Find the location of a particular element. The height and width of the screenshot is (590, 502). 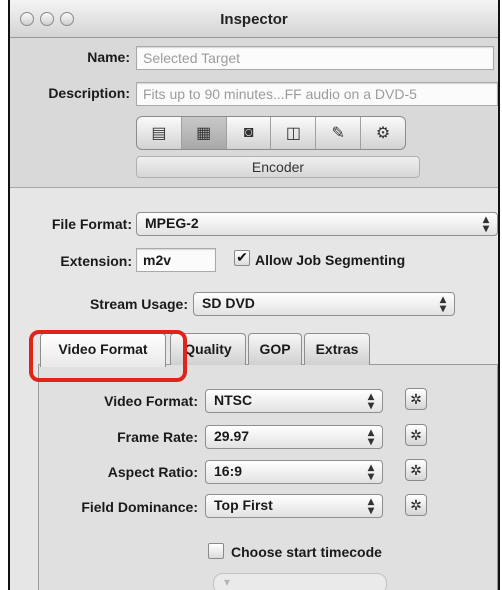

stream-usage-popup: SD DVD ▴ ▾ is located at coordinates (324, 304).